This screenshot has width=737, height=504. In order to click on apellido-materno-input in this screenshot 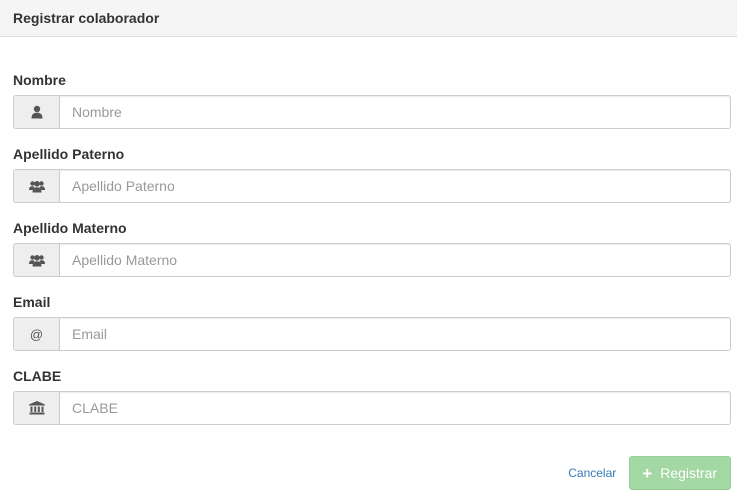, I will do `click(395, 260)`.